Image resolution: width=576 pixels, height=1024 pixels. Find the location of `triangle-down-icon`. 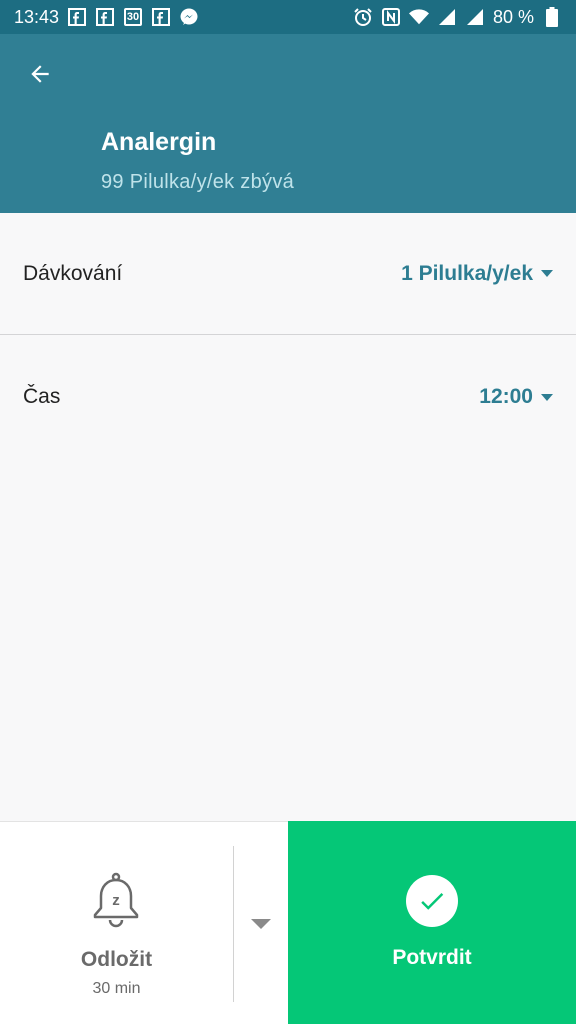

triangle-down-icon is located at coordinates (261, 923).